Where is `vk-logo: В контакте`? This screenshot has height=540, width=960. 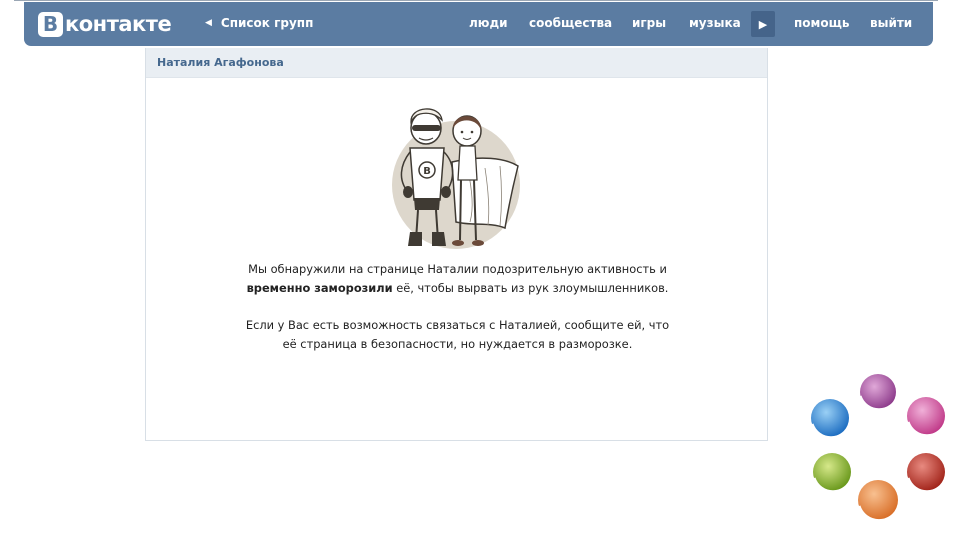 vk-logo: В контакте is located at coordinates (105, 24).